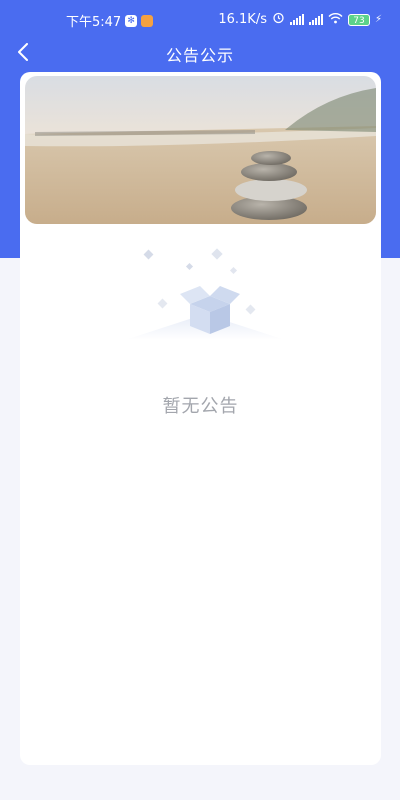 The width and height of the screenshot is (400, 800). I want to click on battery-icon: 73, so click(358, 19).